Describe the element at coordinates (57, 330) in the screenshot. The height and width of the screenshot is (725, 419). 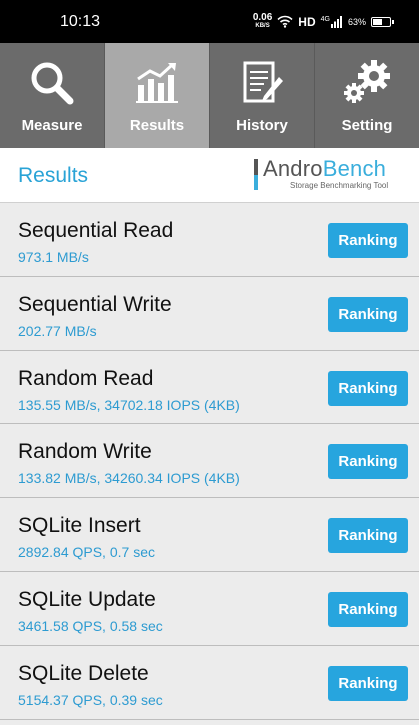
I see `result-value: 202.77 MB/s` at that location.